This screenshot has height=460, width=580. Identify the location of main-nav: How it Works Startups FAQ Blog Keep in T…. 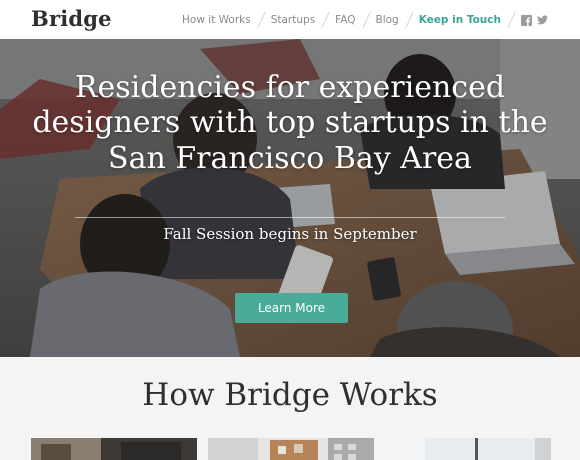
(381, 20).